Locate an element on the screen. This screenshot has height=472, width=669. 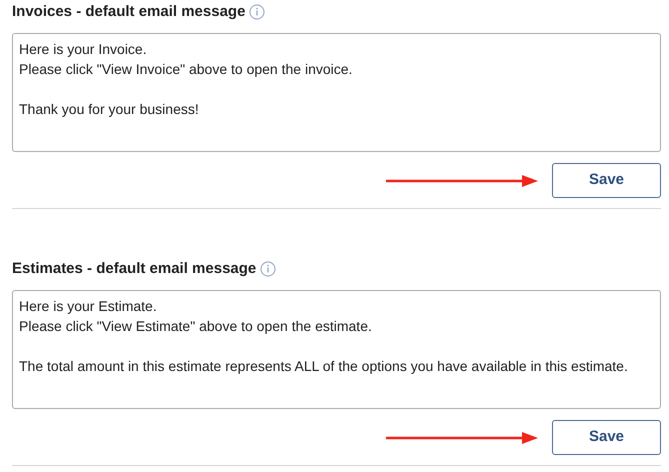
section-title: Invoices - default email message is located at coordinates (129, 12).